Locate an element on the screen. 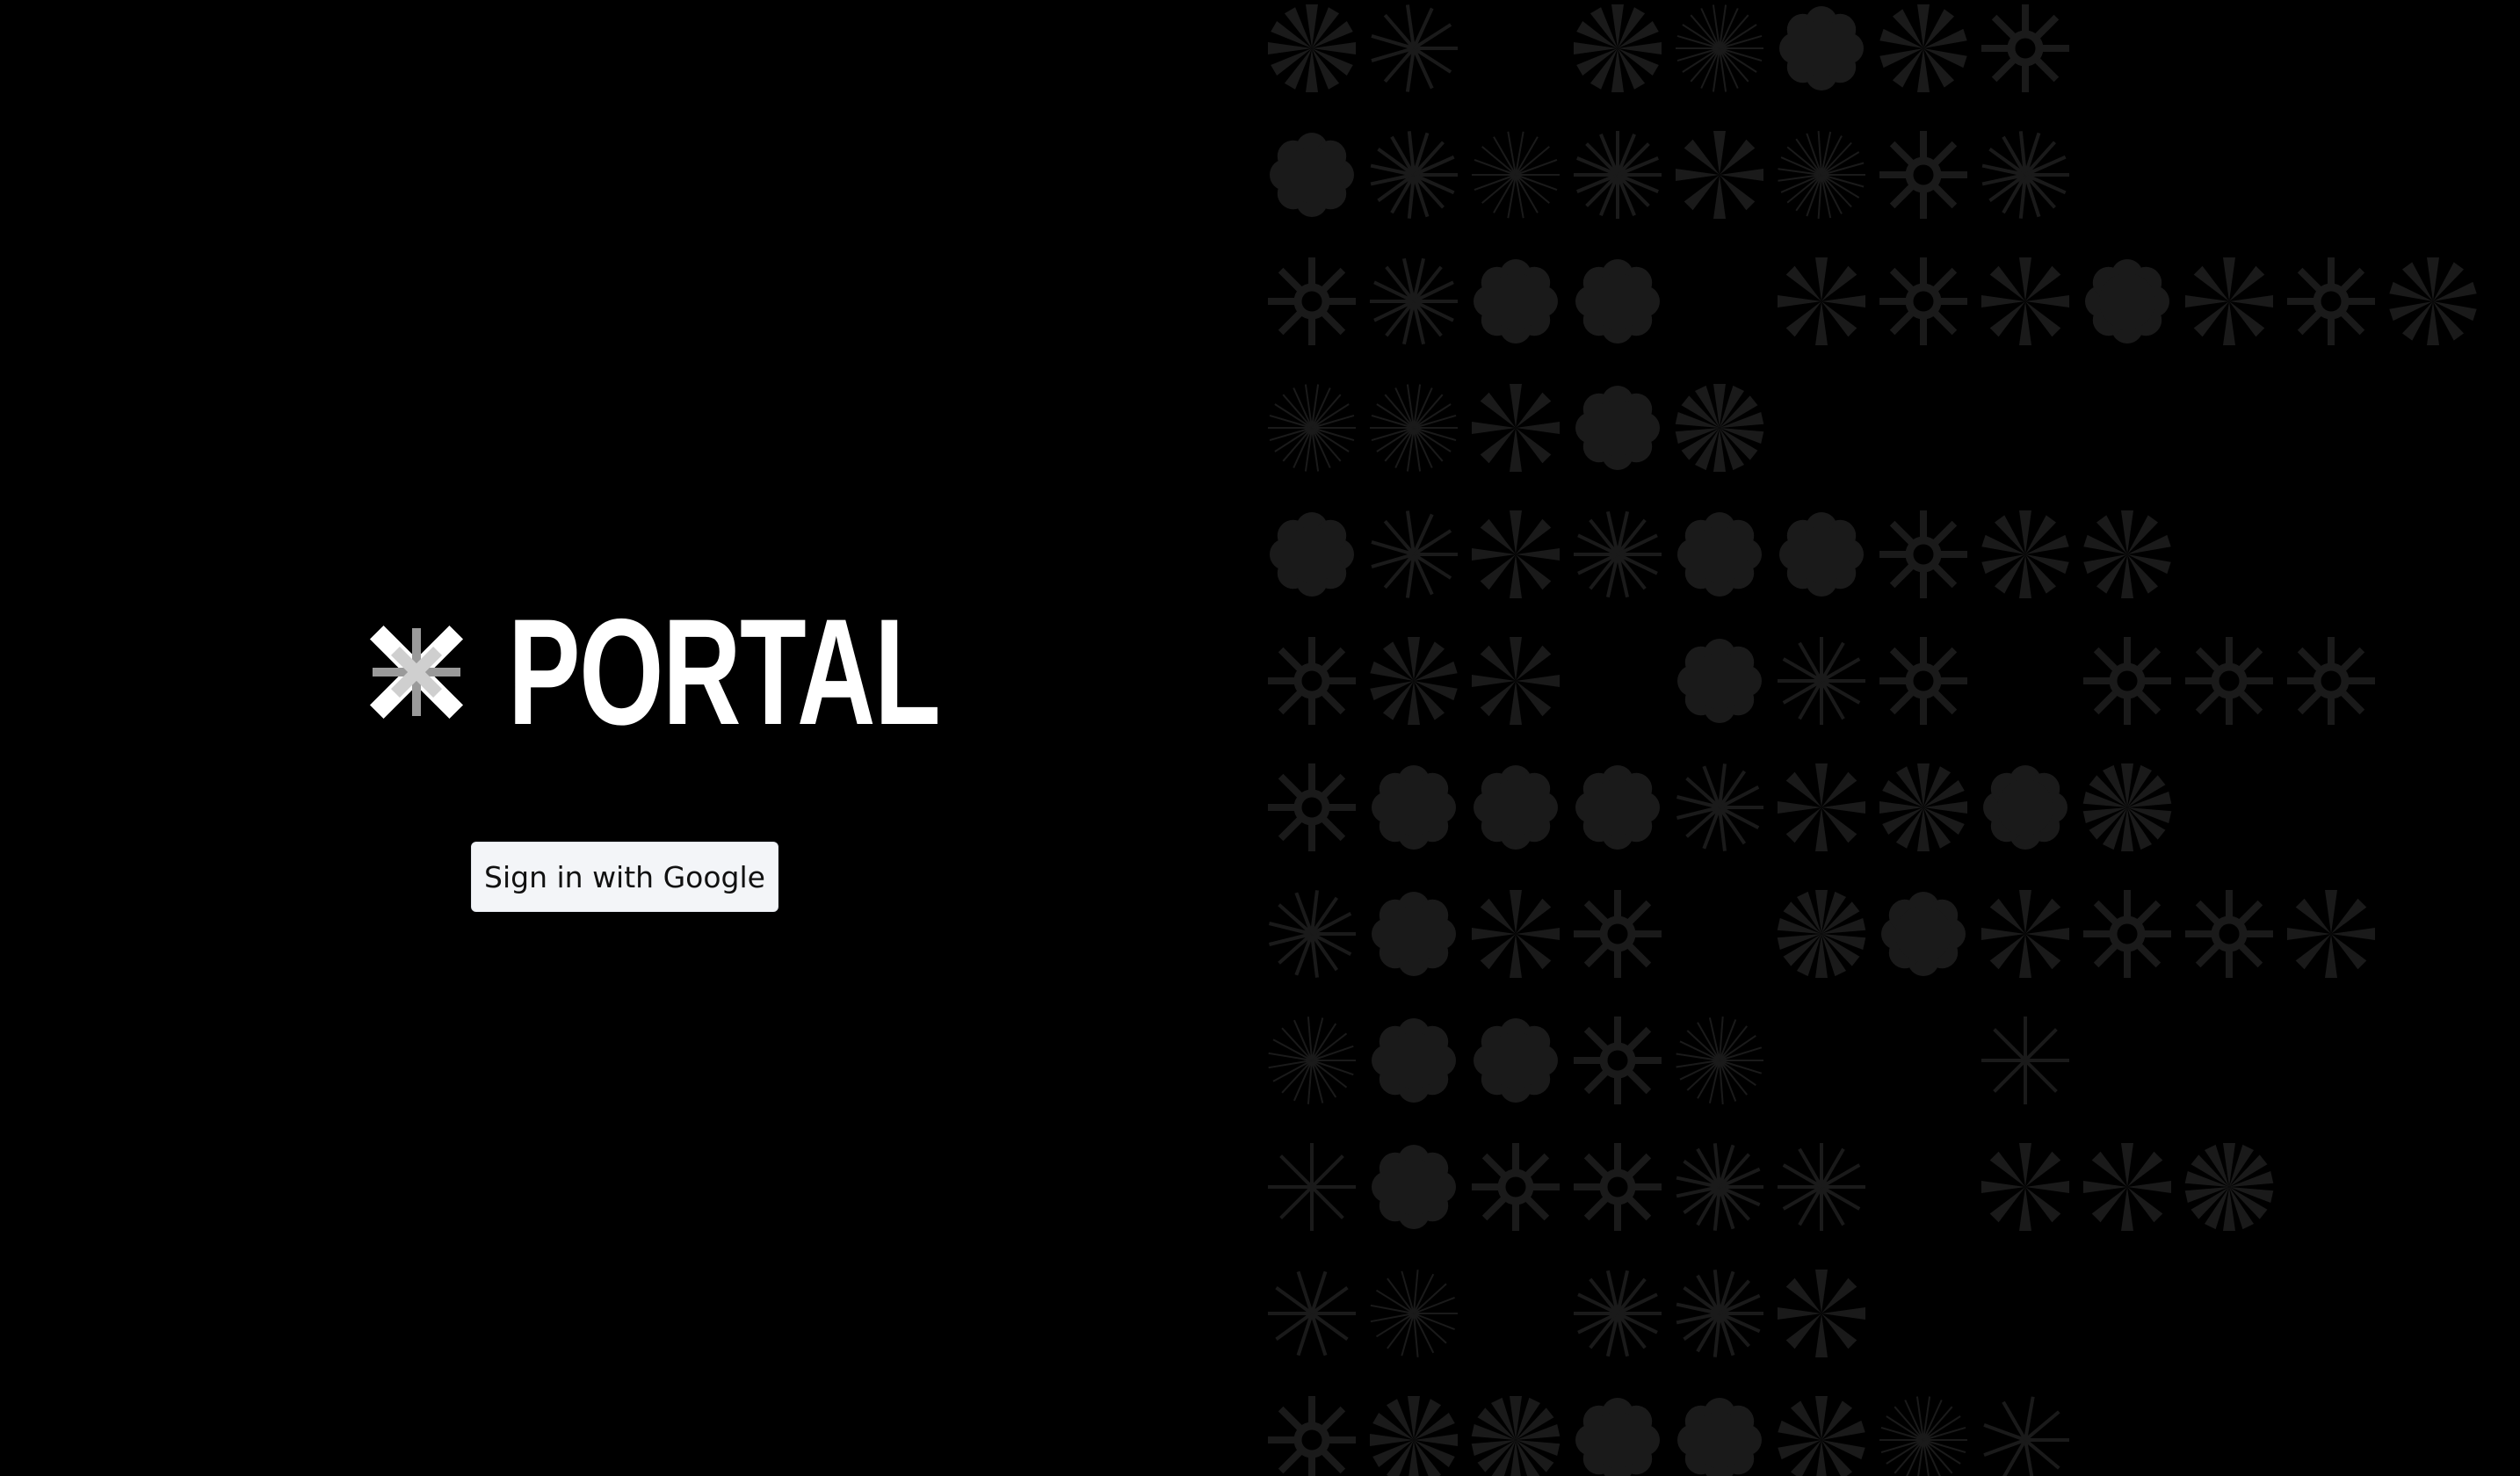 Image resolution: width=2520 pixels, height=1476 pixels. google-signin-button: Sign in with Google is located at coordinates (624, 877).